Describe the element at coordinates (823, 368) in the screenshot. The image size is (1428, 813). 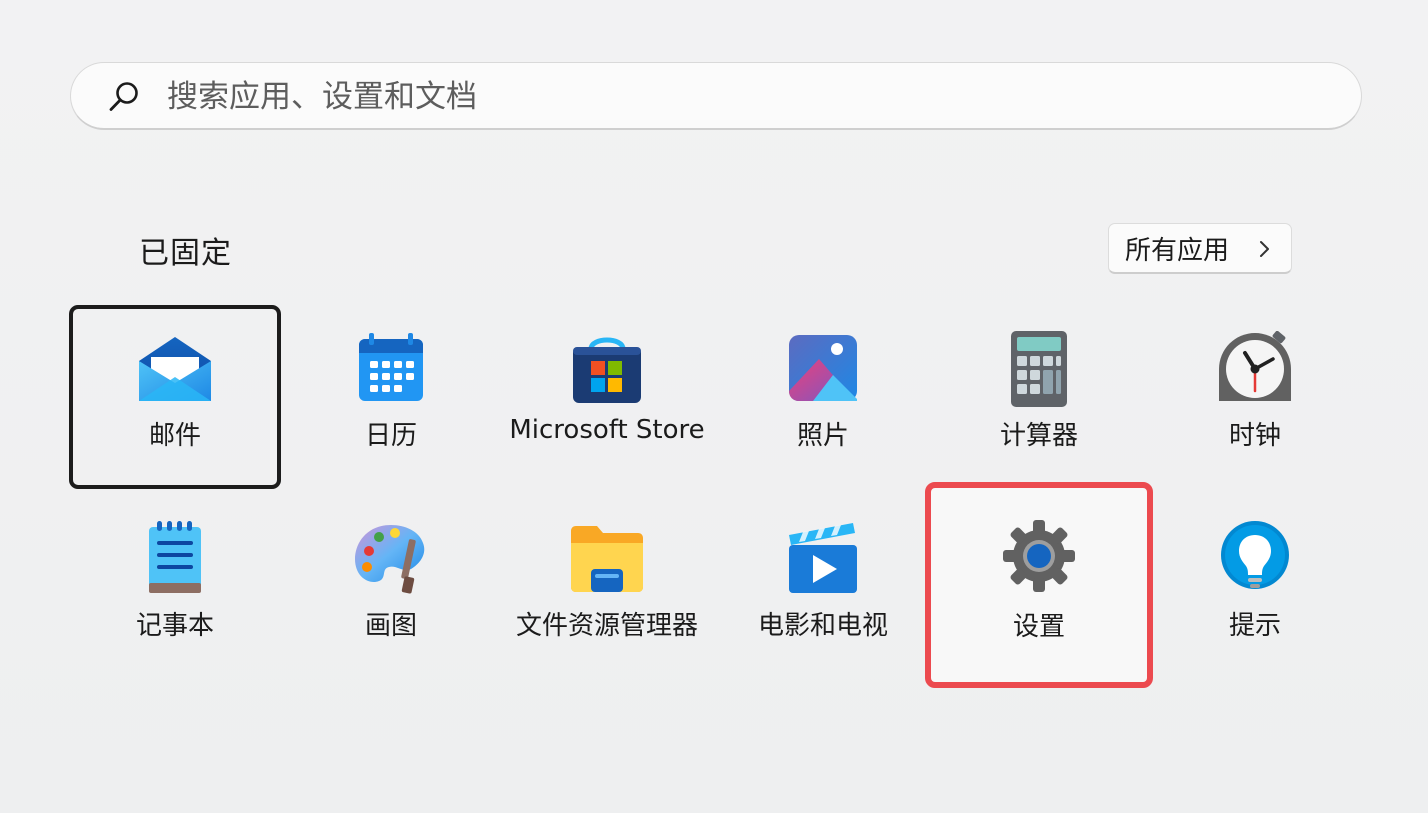
I see `photos-icon` at that location.